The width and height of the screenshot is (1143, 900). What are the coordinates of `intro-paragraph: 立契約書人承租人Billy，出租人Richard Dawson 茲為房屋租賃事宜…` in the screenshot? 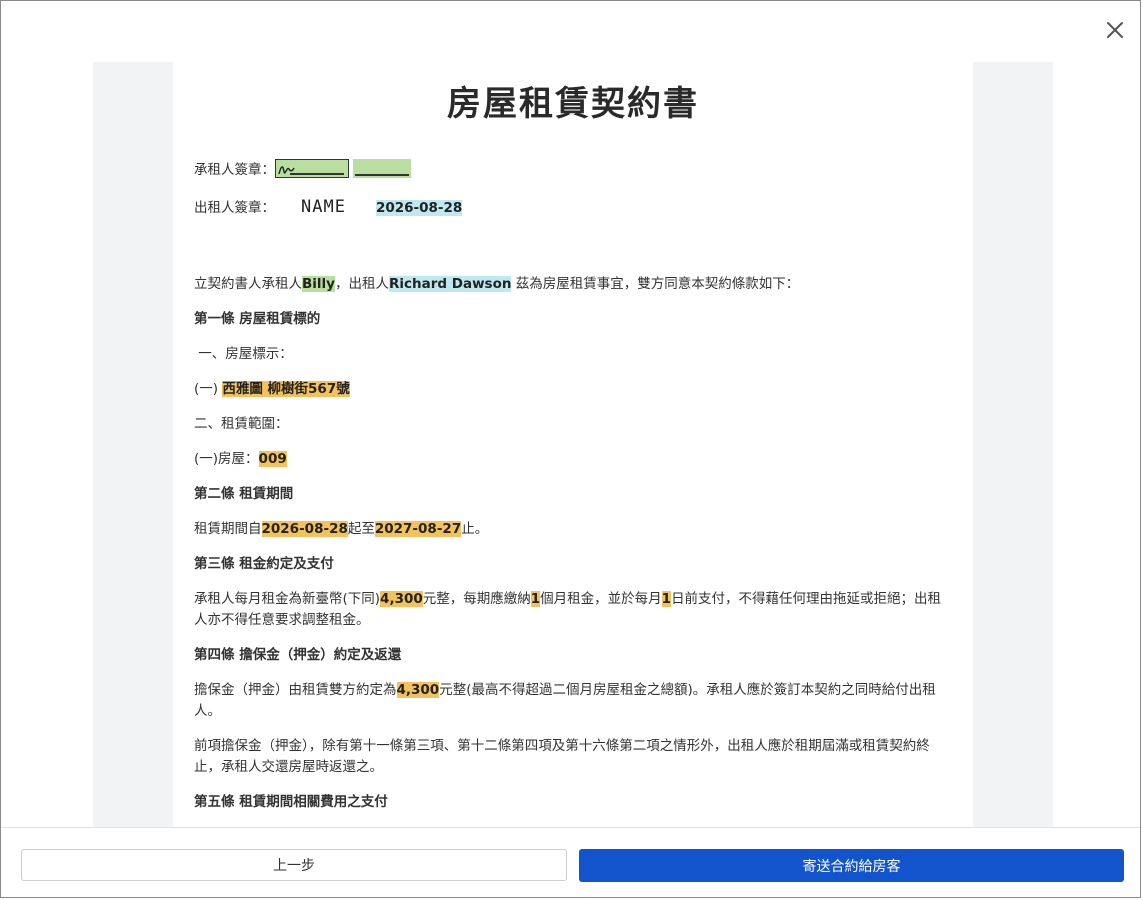 It's located at (497, 284).